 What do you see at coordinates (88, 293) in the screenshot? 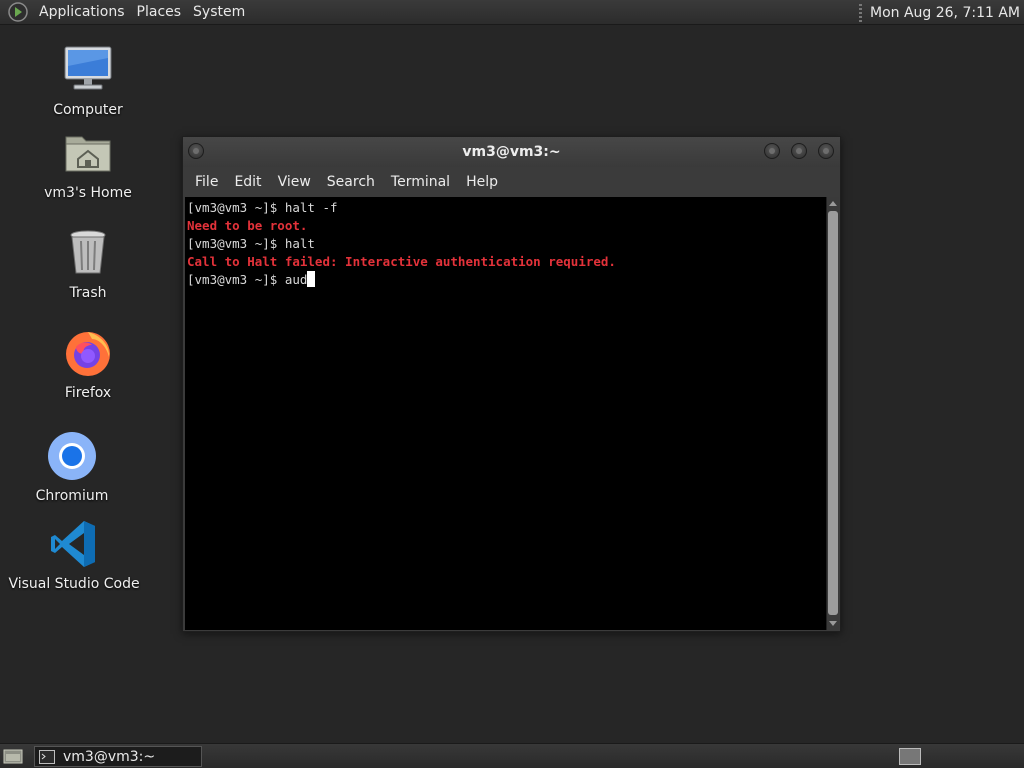
I see `desktop-icon-label: Trash` at bounding box center [88, 293].